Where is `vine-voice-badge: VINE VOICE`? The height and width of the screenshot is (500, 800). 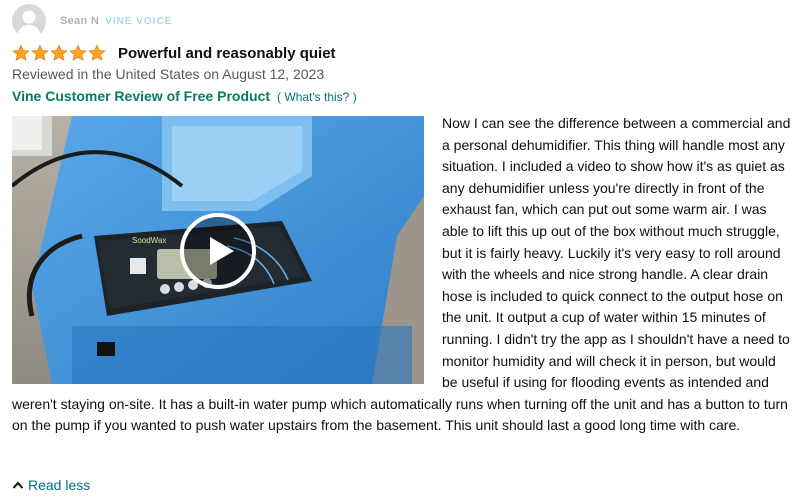
vine-voice-badge: VINE VOICE is located at coordinates (139, 21).